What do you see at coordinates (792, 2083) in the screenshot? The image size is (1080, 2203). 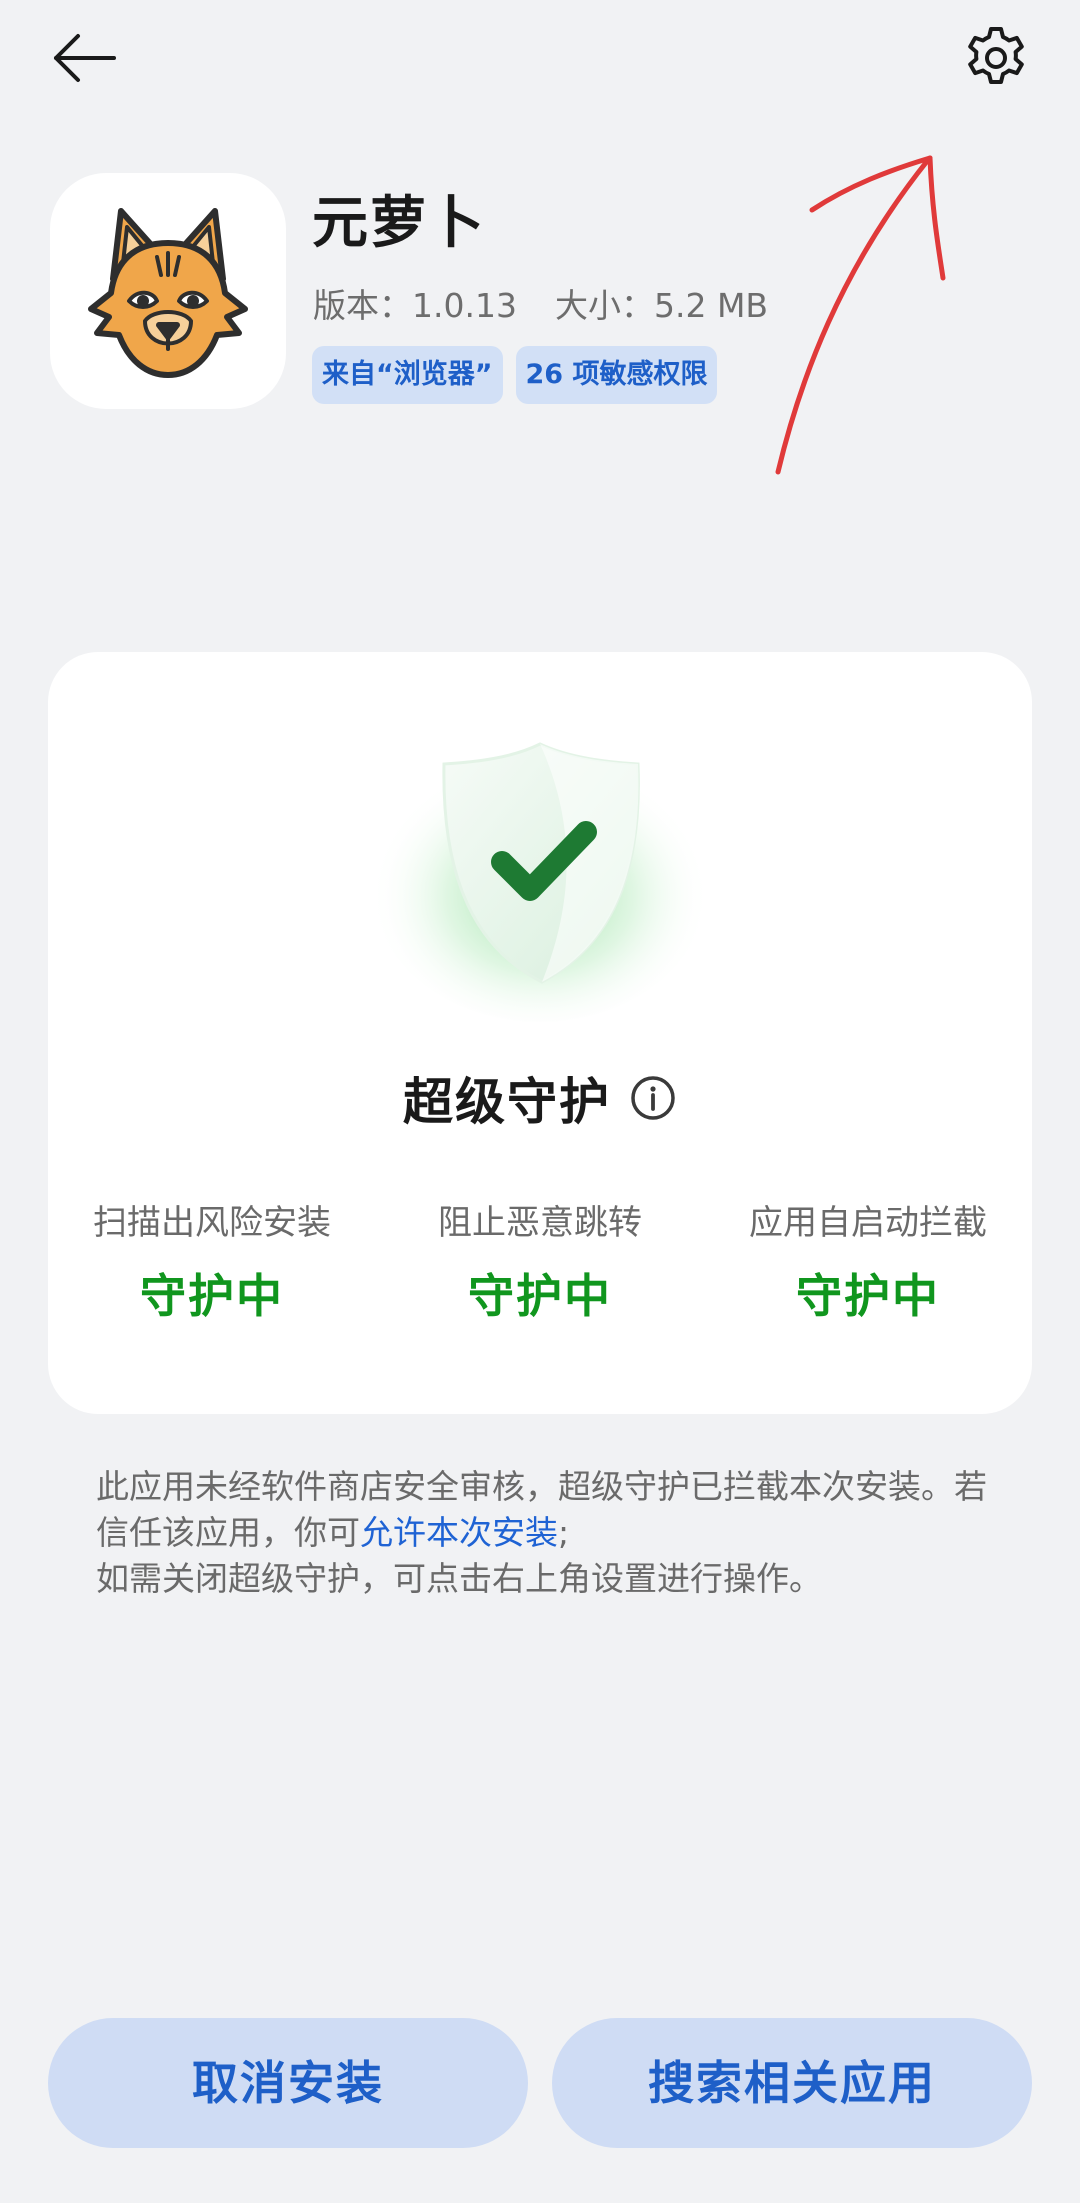 I see `search-related-apps-button: 搜索相关应用` at bounding box center [792, 2083].